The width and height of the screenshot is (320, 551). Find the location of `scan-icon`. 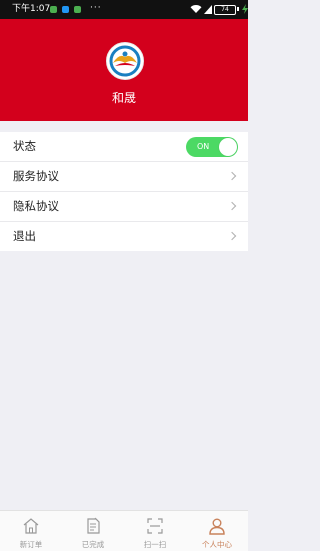

scan-icon is located at coordinates (155, 526).